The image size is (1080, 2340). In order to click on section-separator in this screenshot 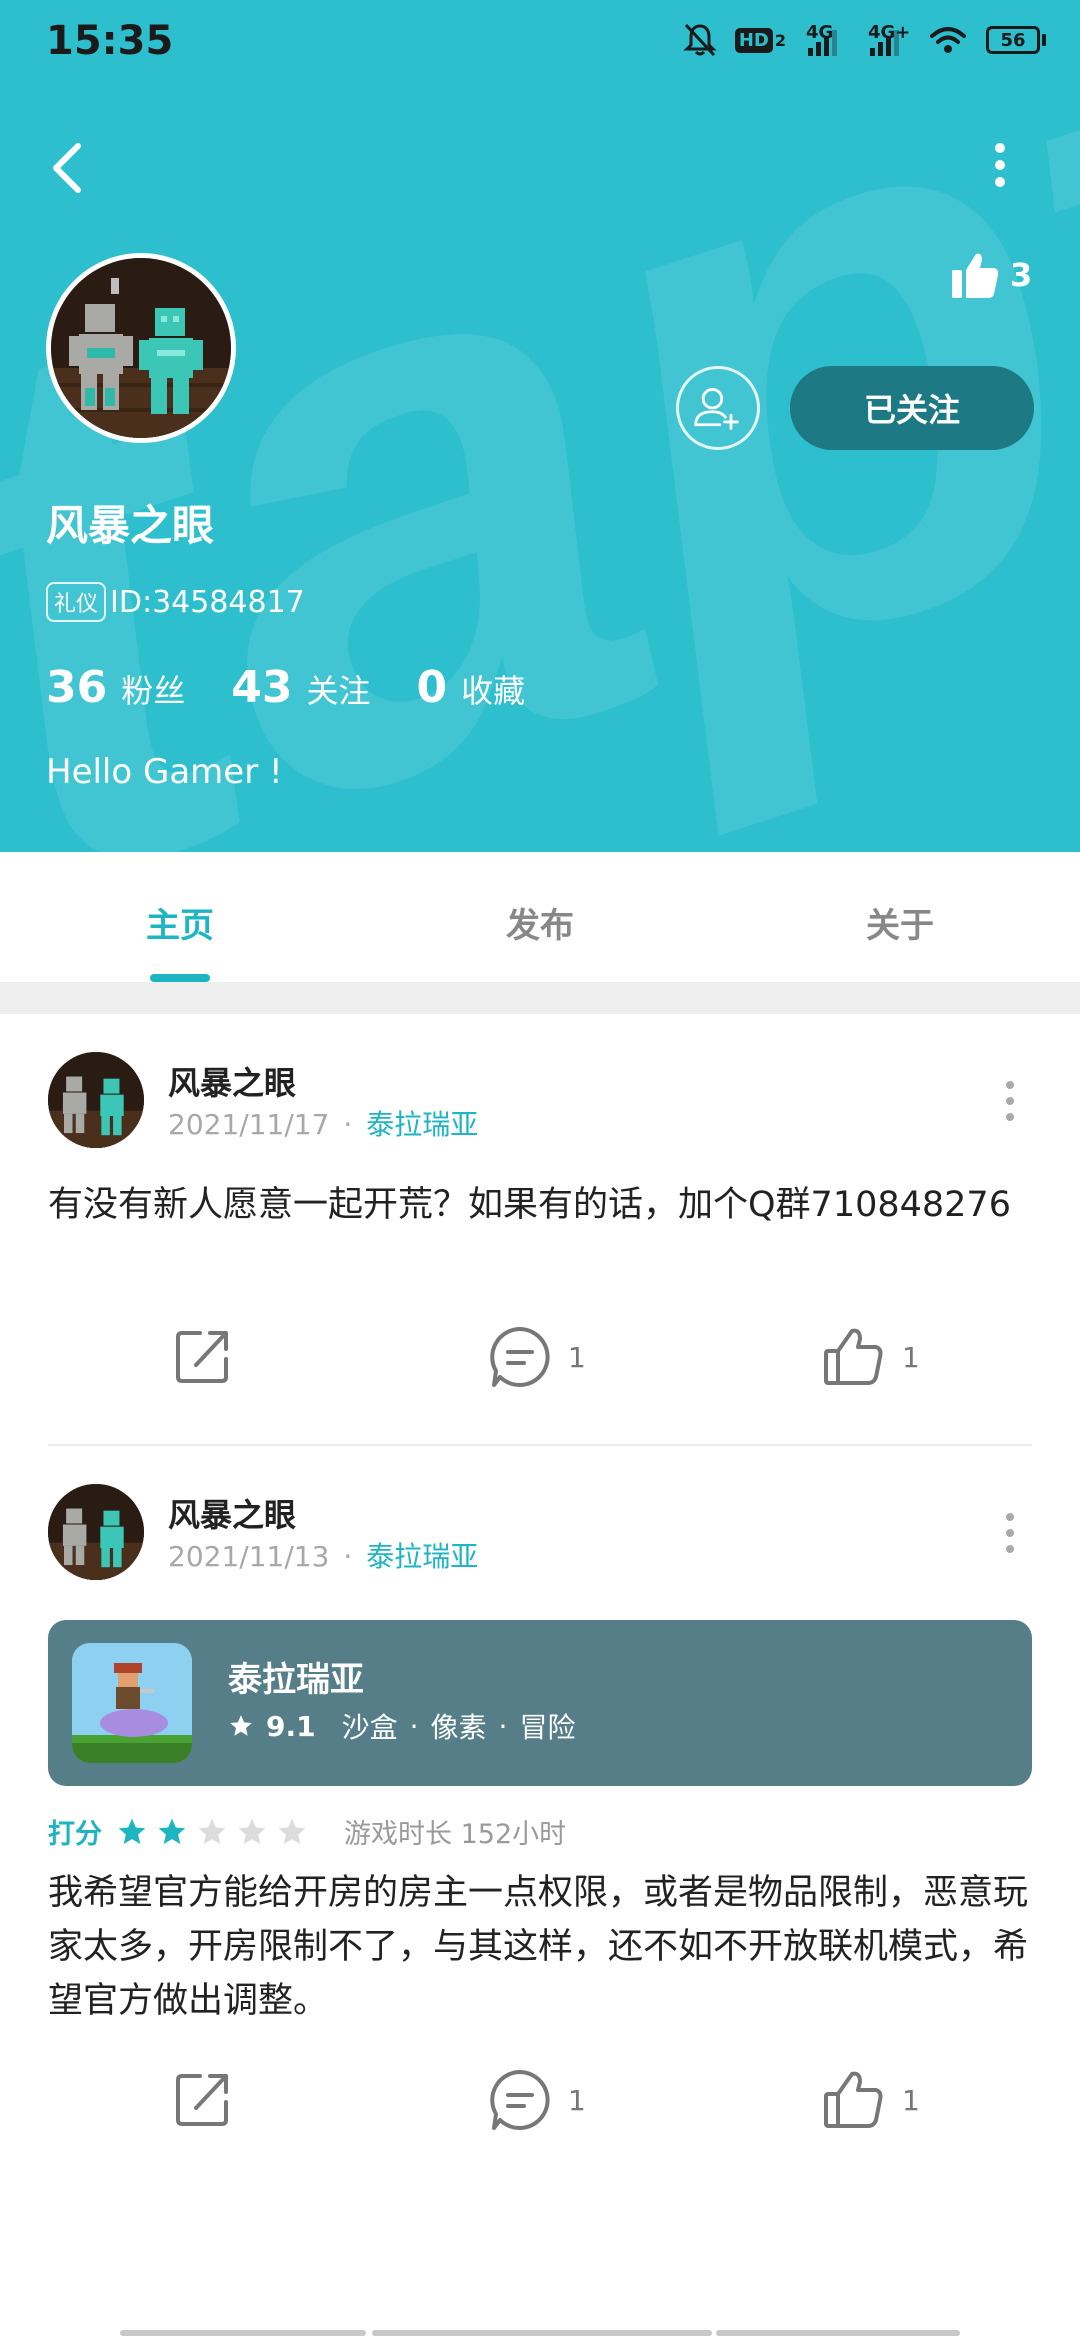, I will do `click(540, 998)`.